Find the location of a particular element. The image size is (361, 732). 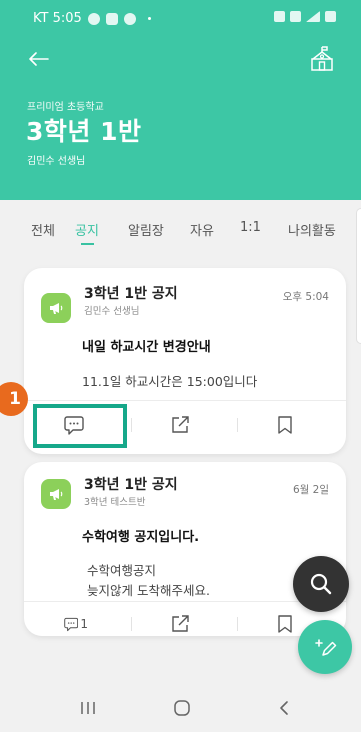

signal-icon is located at coordinates (313, 16).